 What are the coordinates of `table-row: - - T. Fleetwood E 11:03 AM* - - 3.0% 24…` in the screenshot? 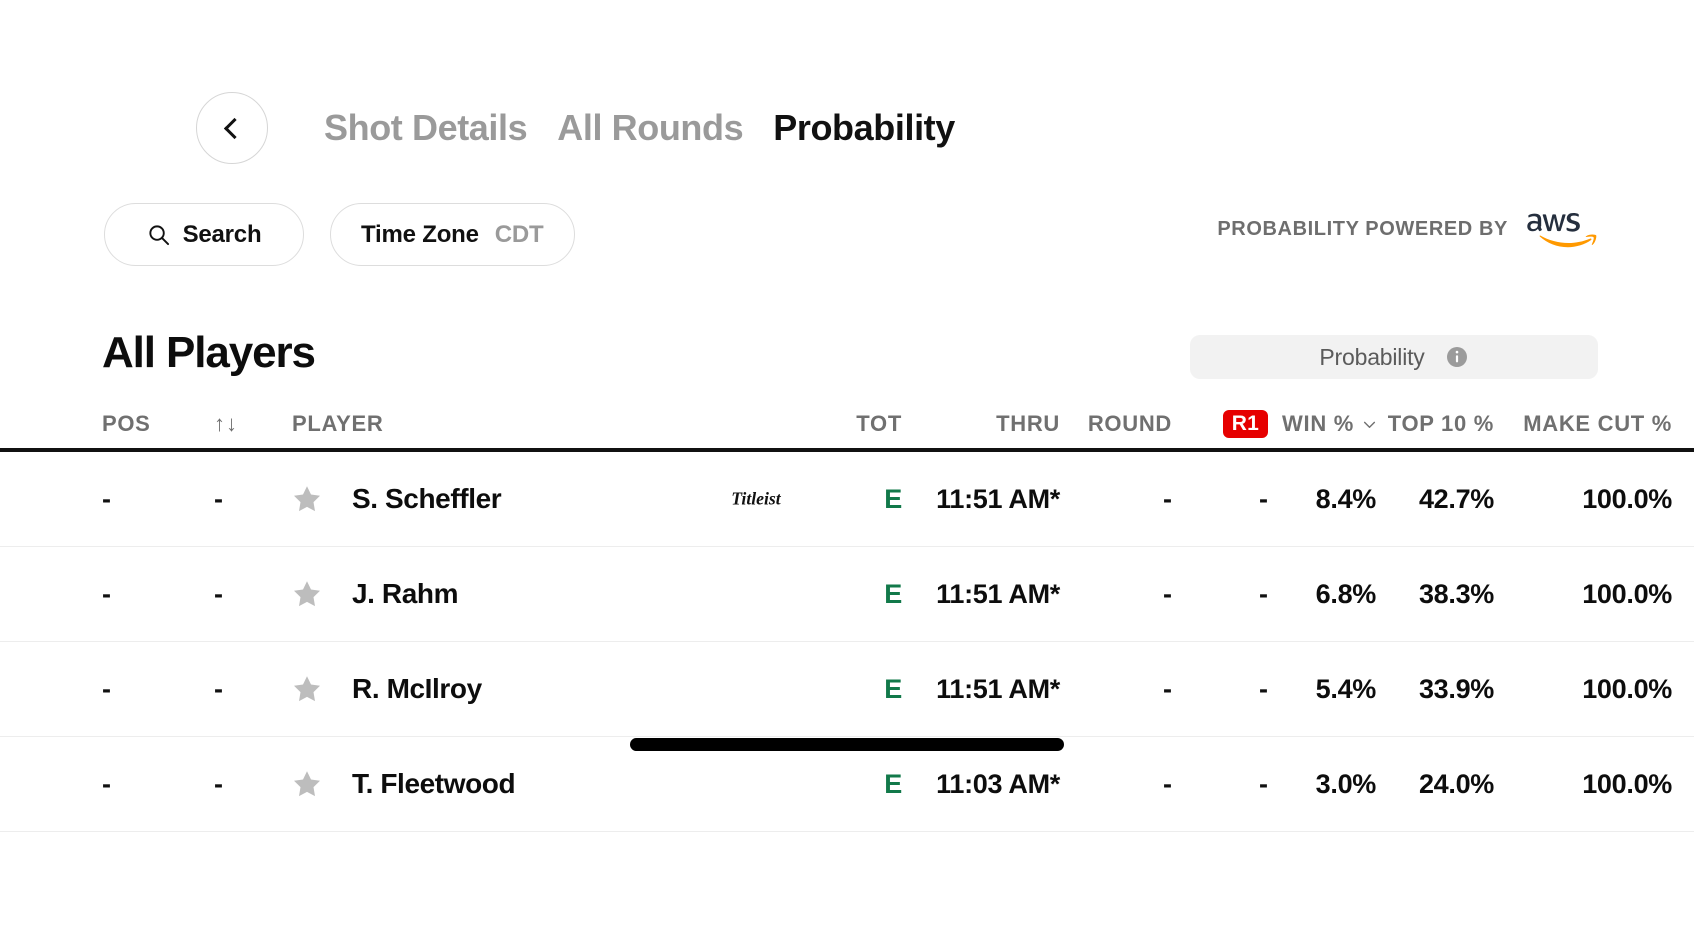 It's located at (847, 784).